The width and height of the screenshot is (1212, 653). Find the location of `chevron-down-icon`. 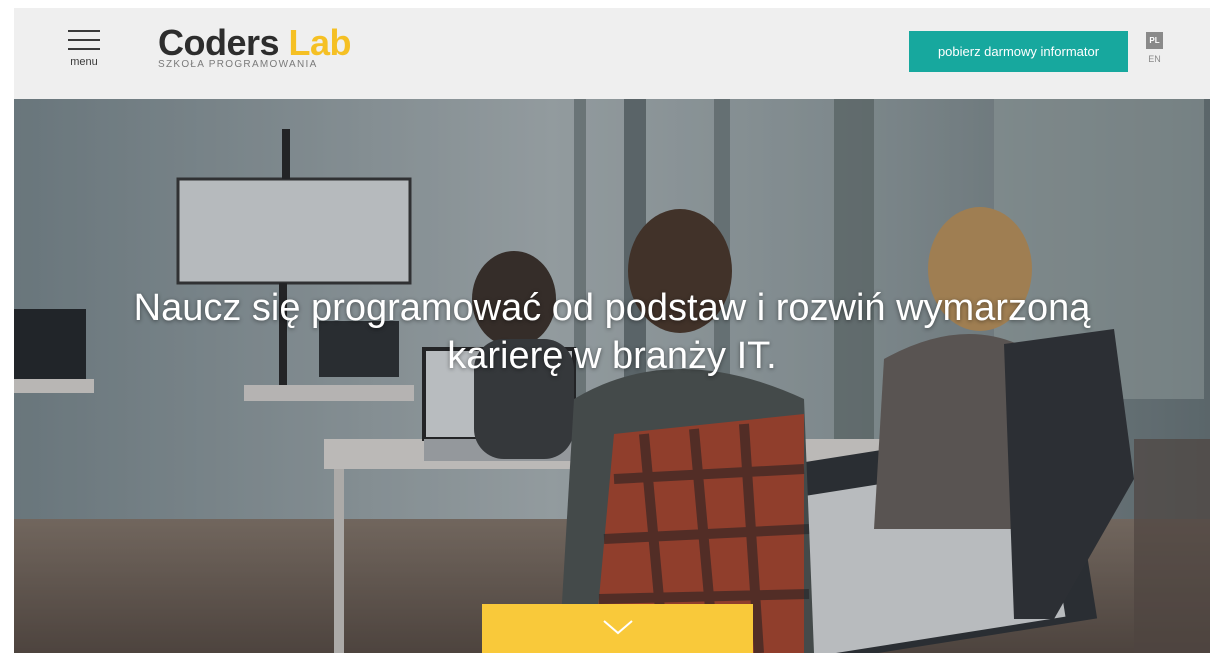

chevron-down-icon is located at coordinates (618, 627).